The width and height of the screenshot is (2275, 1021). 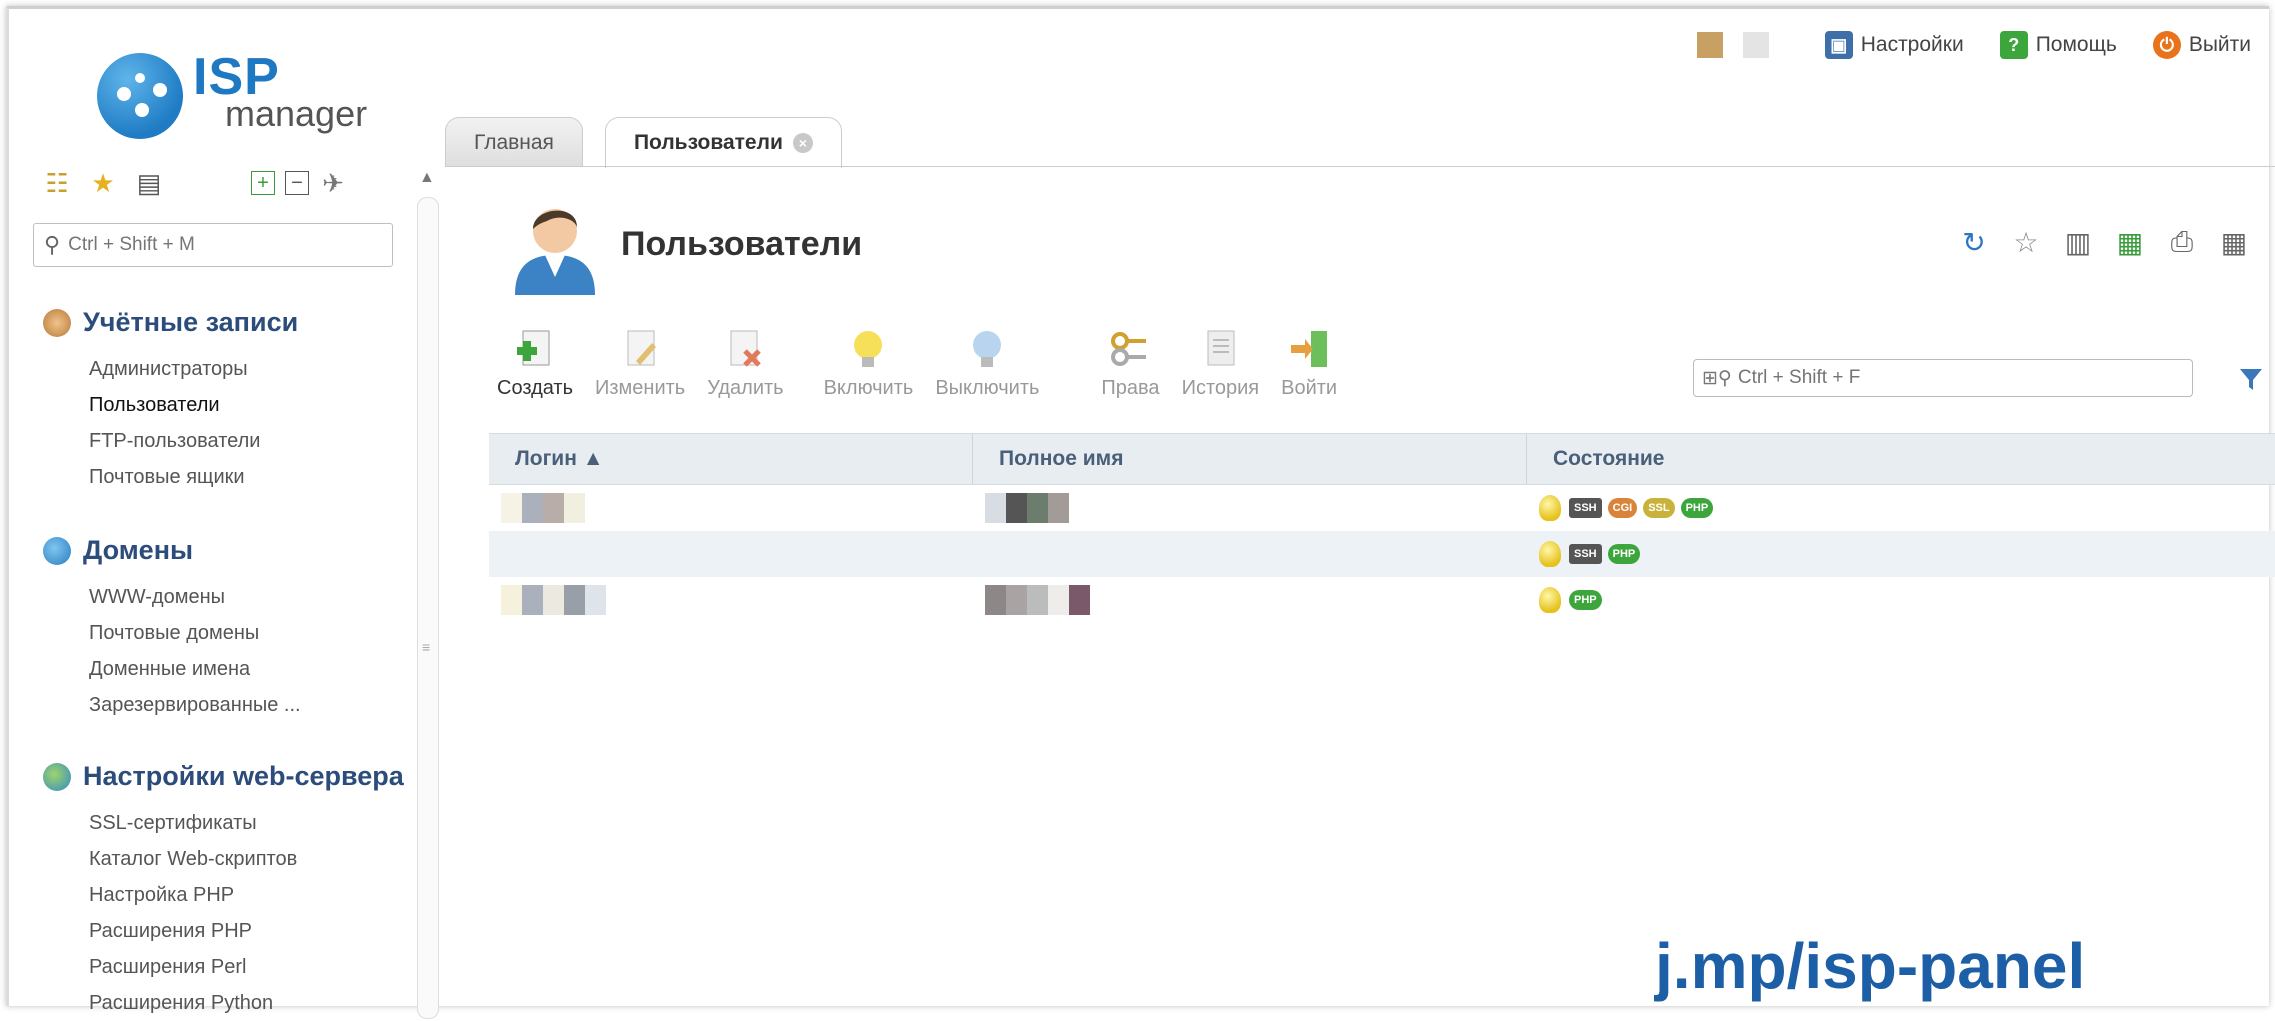 What do you see at coordinates (427, 178) in the screenshot?
I see `scroll-up-icon: ▲` at bounding box center [427, 178].